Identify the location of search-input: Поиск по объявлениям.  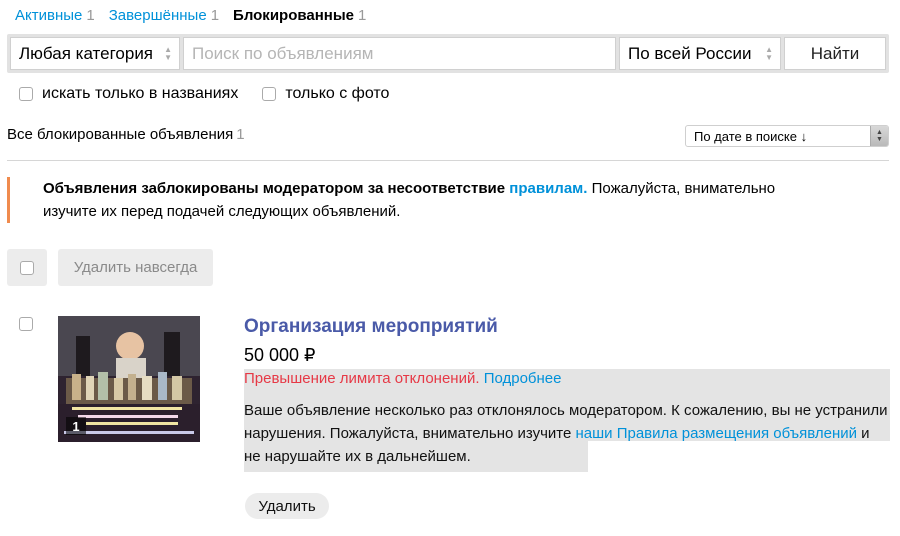
(399, 53).